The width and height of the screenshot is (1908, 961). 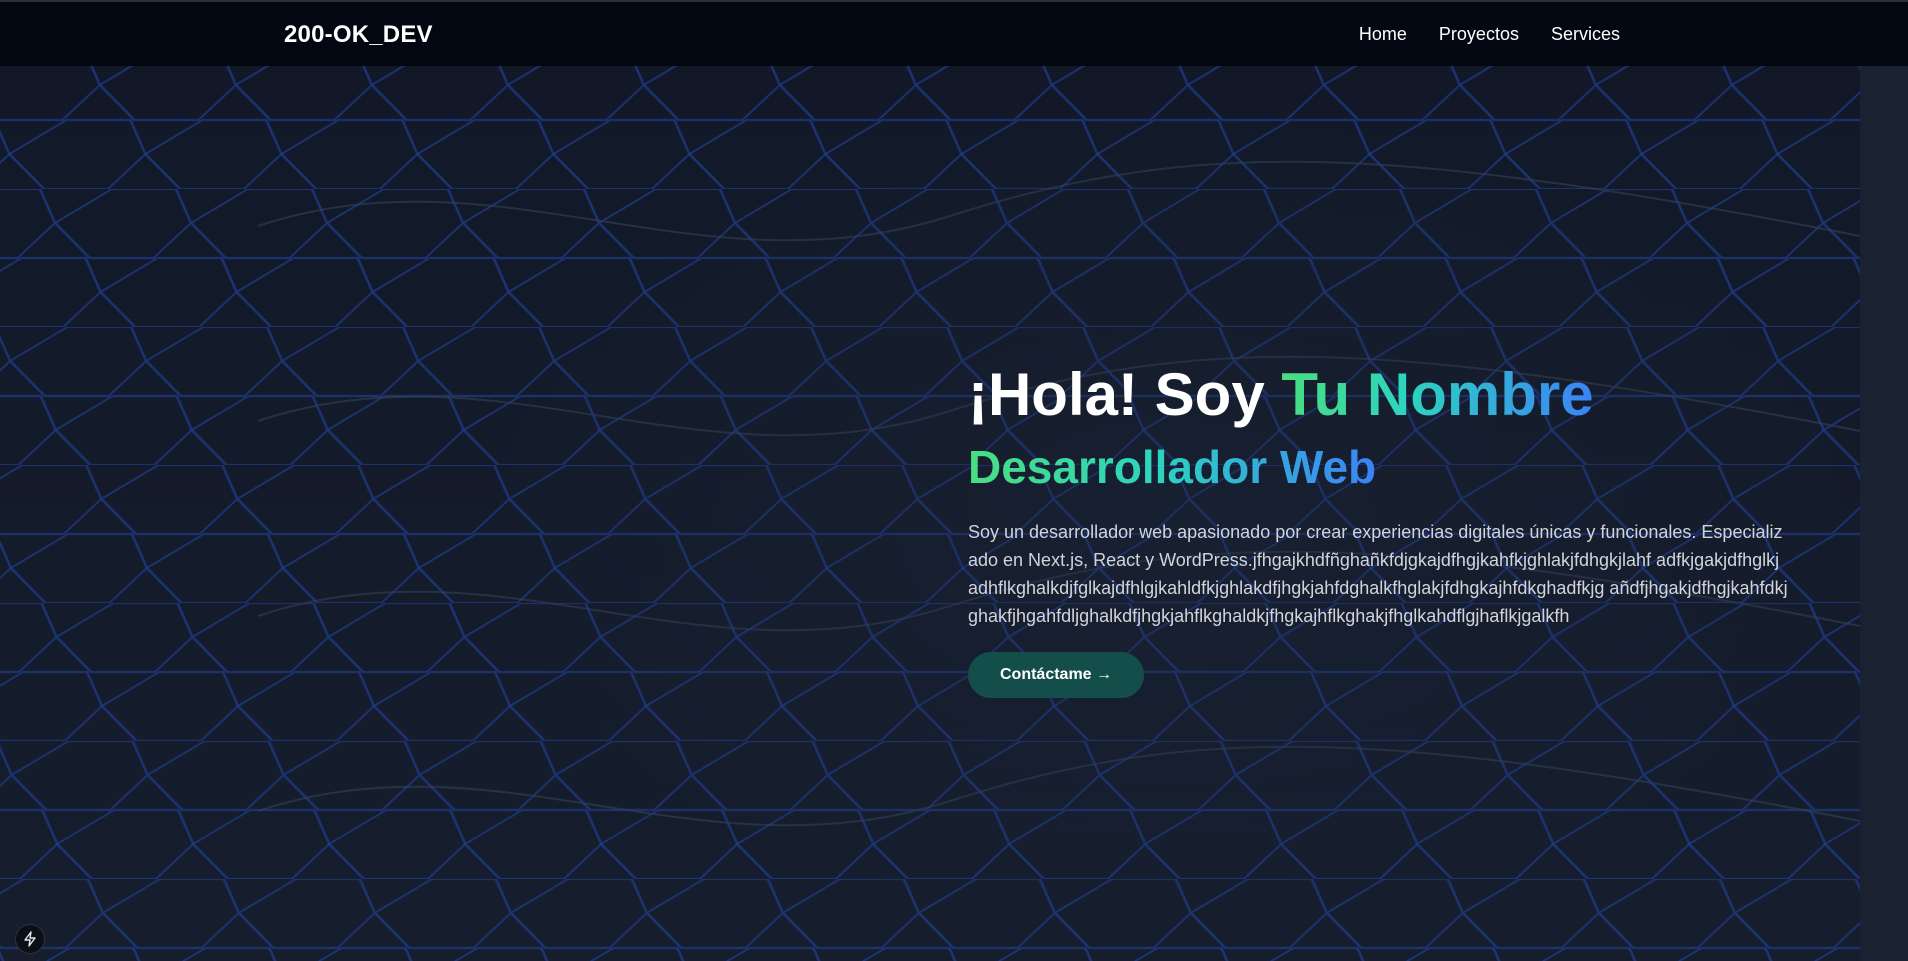 I want to click on nav-link-services: Services, so click(x=1585, y=34).